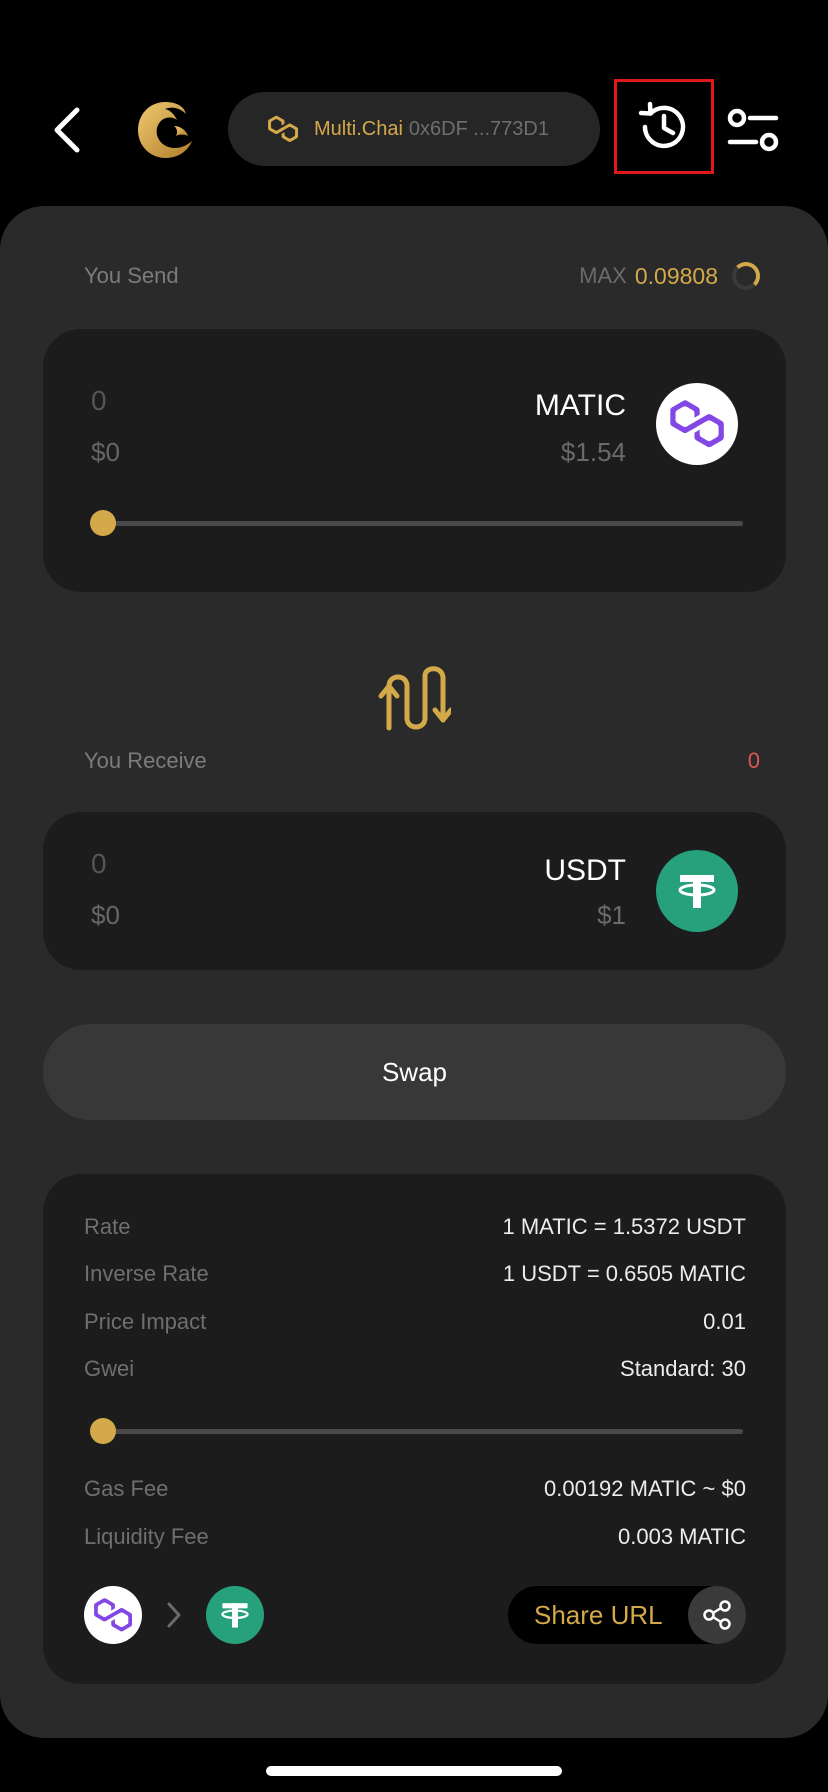  I want to click on inverse-rate-value: 1 USDT = 0.6505 MATIC, so click(624, 1273).